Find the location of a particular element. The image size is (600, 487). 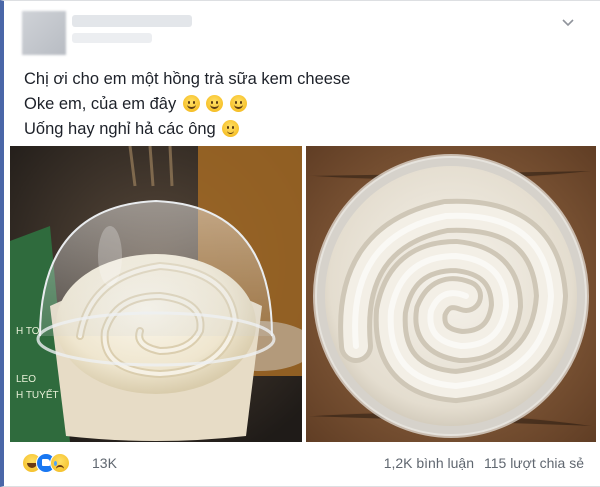

sign-text-2: LEO is located at coordinates (26, 379).